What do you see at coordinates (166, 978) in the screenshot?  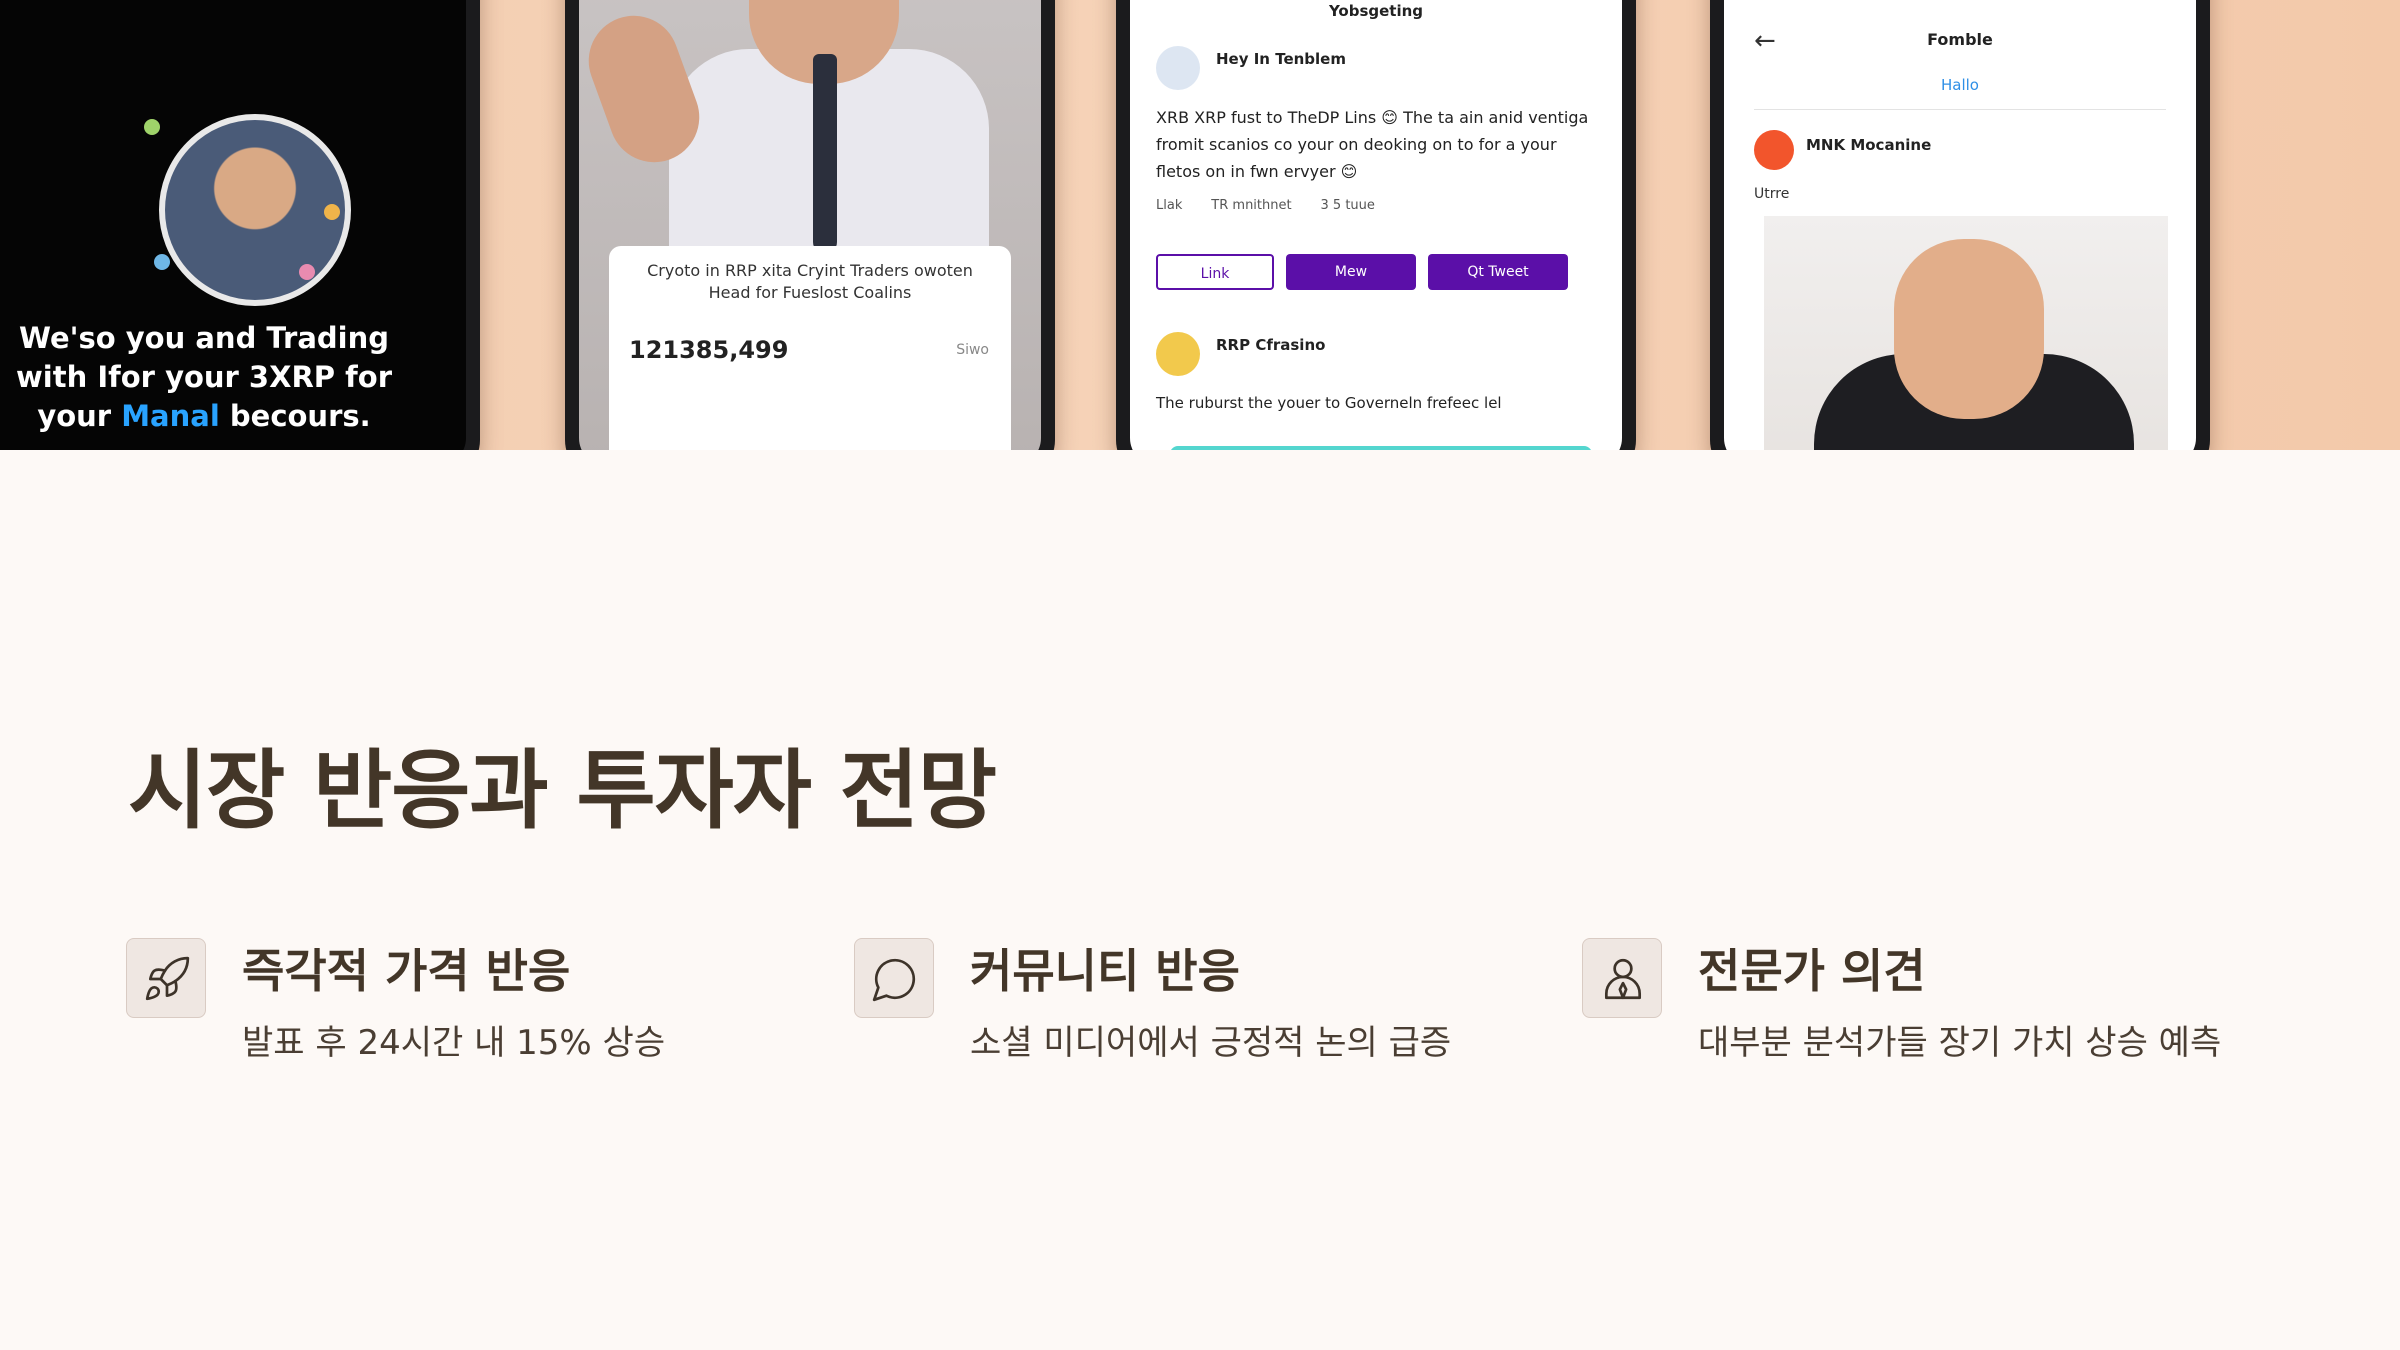 I see `rocket-icon` at bounding box center [166, 978].